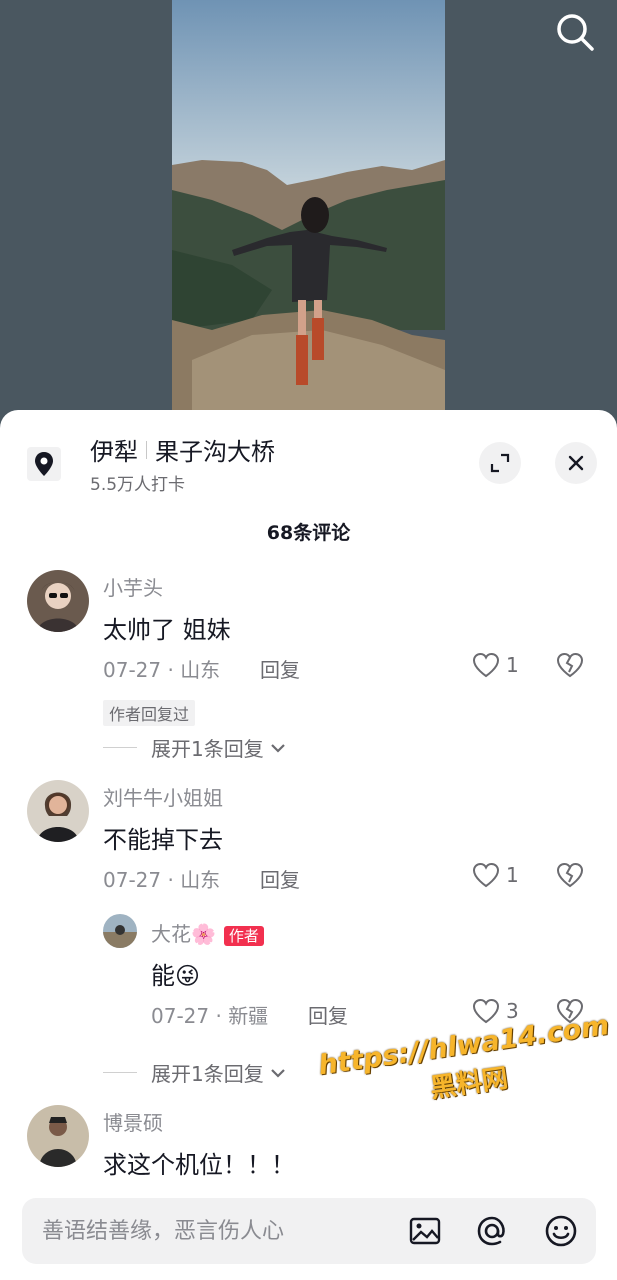 This screenshot has height=1280, width=617. I want to click on comment-input, so click(212, 1231).